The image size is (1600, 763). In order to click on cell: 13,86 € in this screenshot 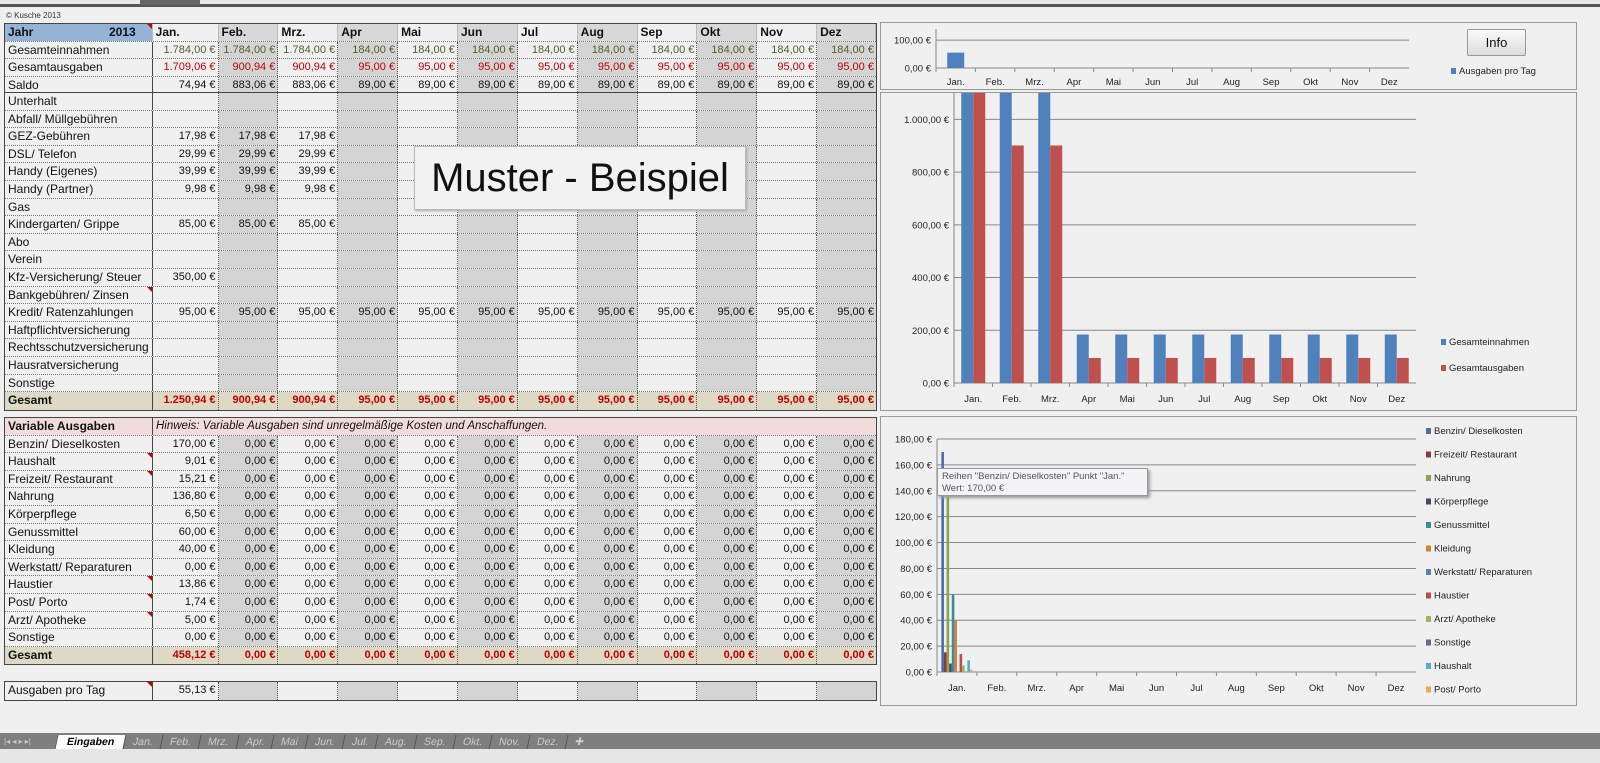, I will do `click(186, 584)`.